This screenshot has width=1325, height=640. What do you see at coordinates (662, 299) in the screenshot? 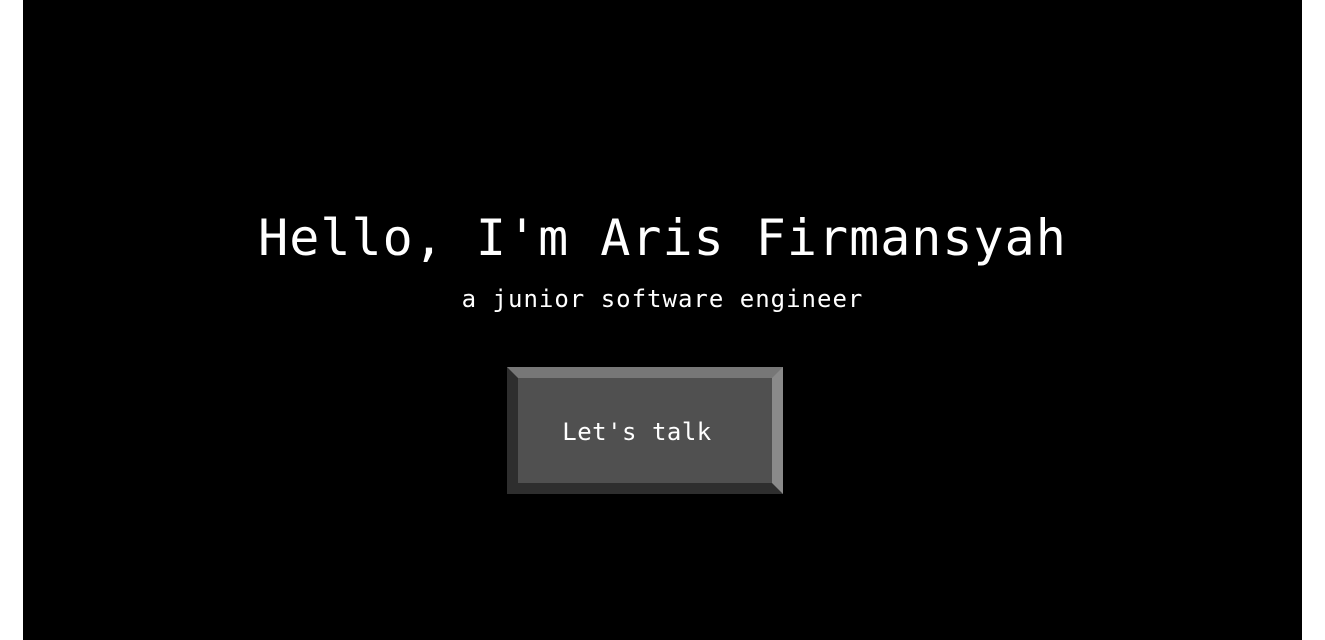
I see `hero-subtitle: a junior software engineer` at bounding box center [662, 299].